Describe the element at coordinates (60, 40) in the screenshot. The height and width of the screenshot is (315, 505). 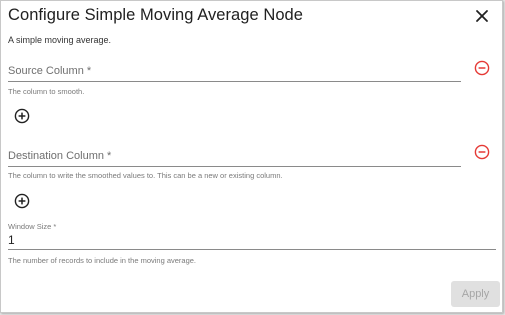
I see `dialog-subtitle: A simple moving average.` at that location.